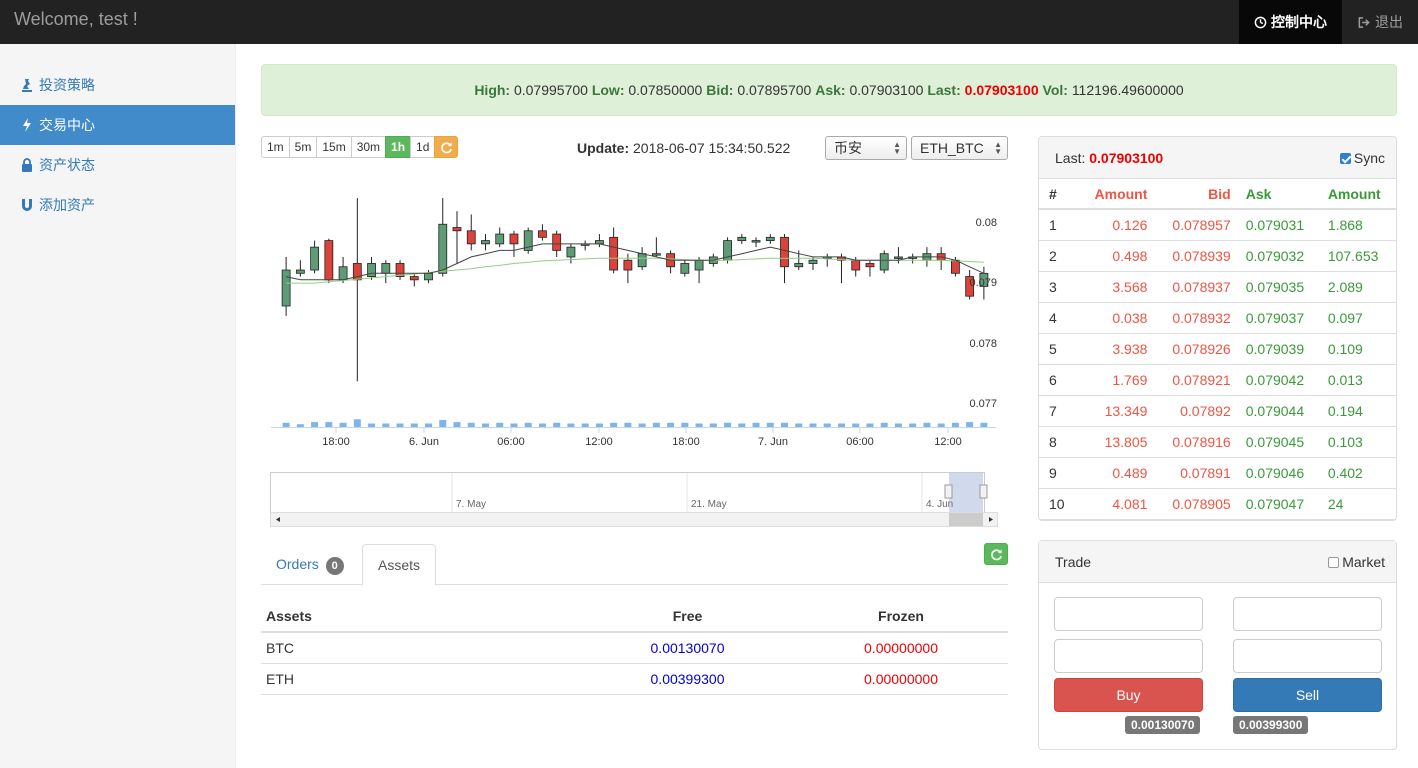 The height and width of the screenshot is (768, 1418). Describe the element at coordinates (1128, 656) in the screenshot. I see `buy-amount-input` at that location.